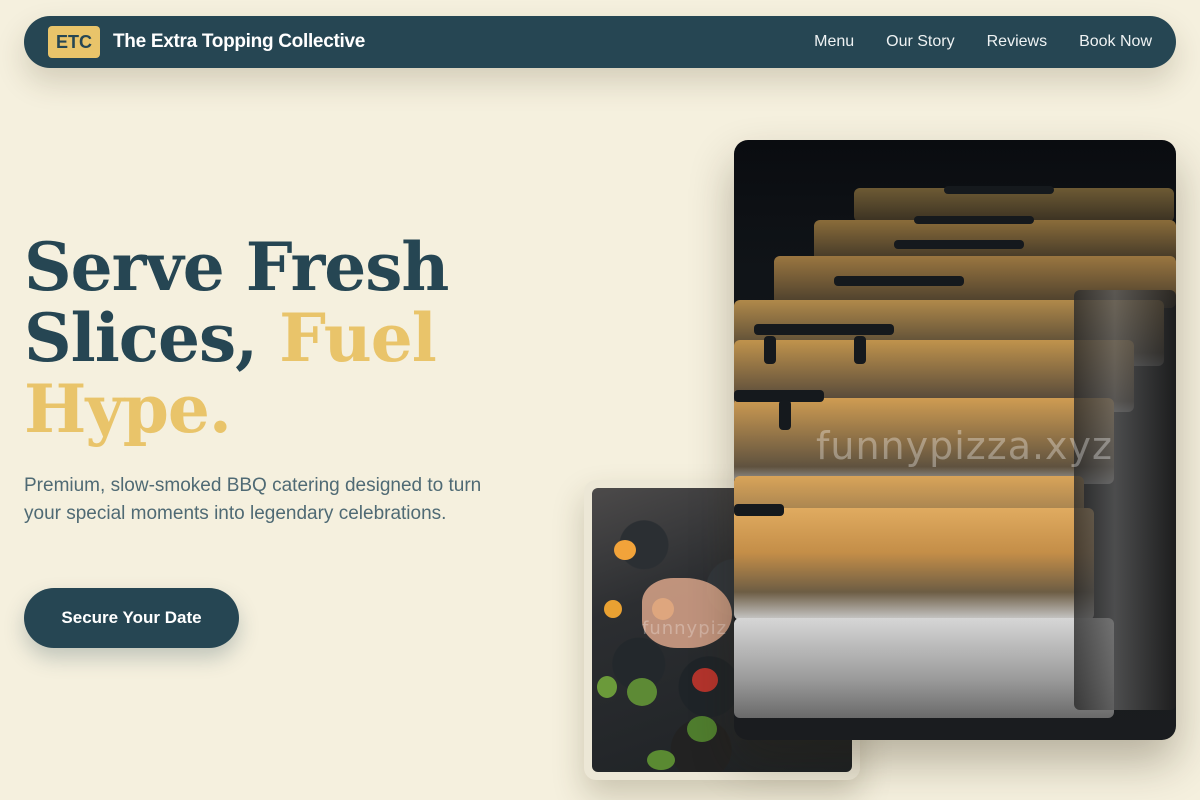 The height and width of the screenshot is (800, 1200). What do you see at coordinates (131, 618) in the screenshot?
I see `secure-date-button: Secure Your Date` at bounding box center [131, 618].